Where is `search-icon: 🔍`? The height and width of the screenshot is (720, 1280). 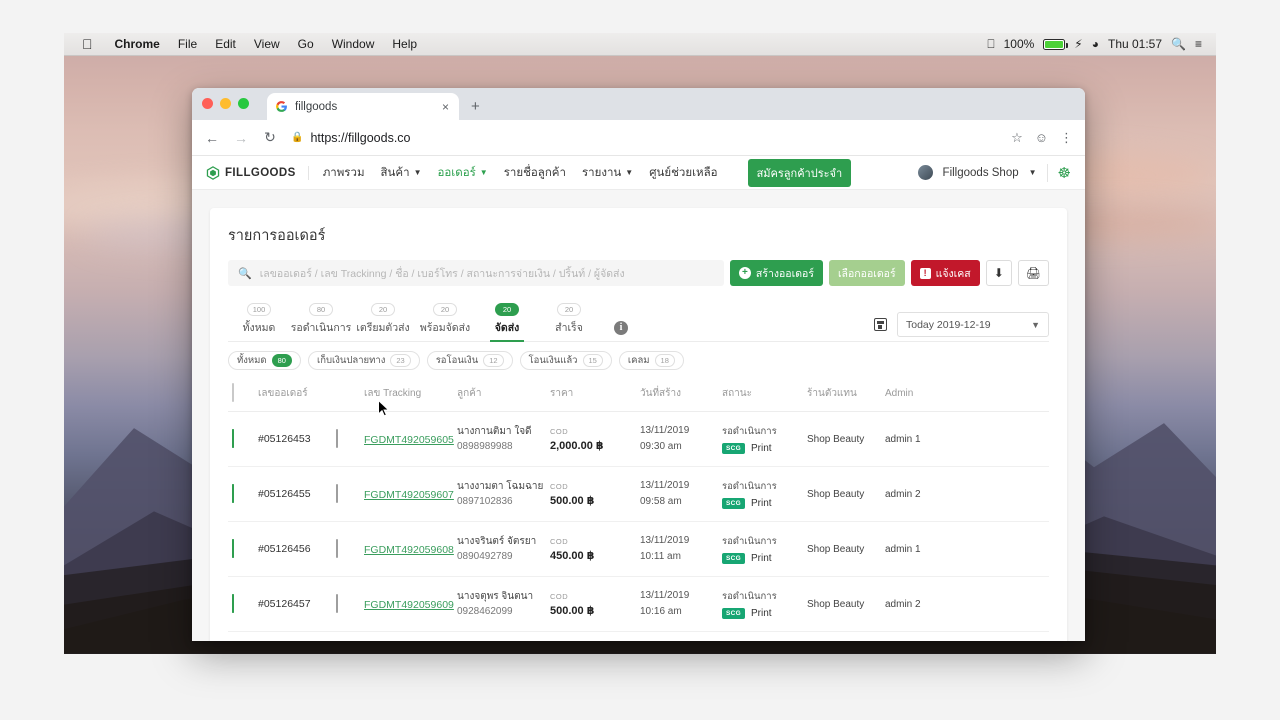
search-icon: 🔍 is located at coordinates (1178, 44).